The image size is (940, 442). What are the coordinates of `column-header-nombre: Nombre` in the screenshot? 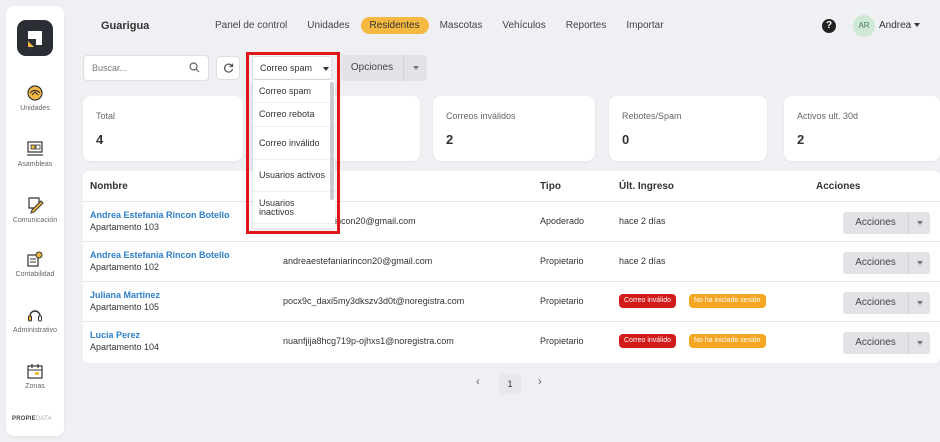 It's located at (109, 186).